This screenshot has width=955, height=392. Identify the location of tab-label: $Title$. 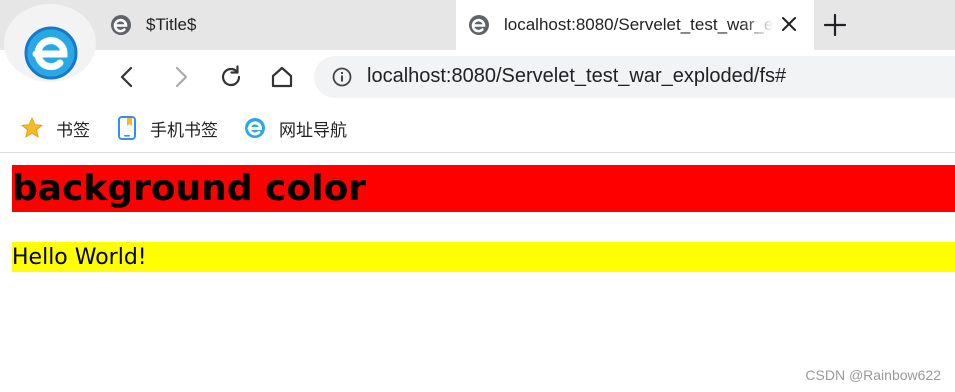
(171, 24).